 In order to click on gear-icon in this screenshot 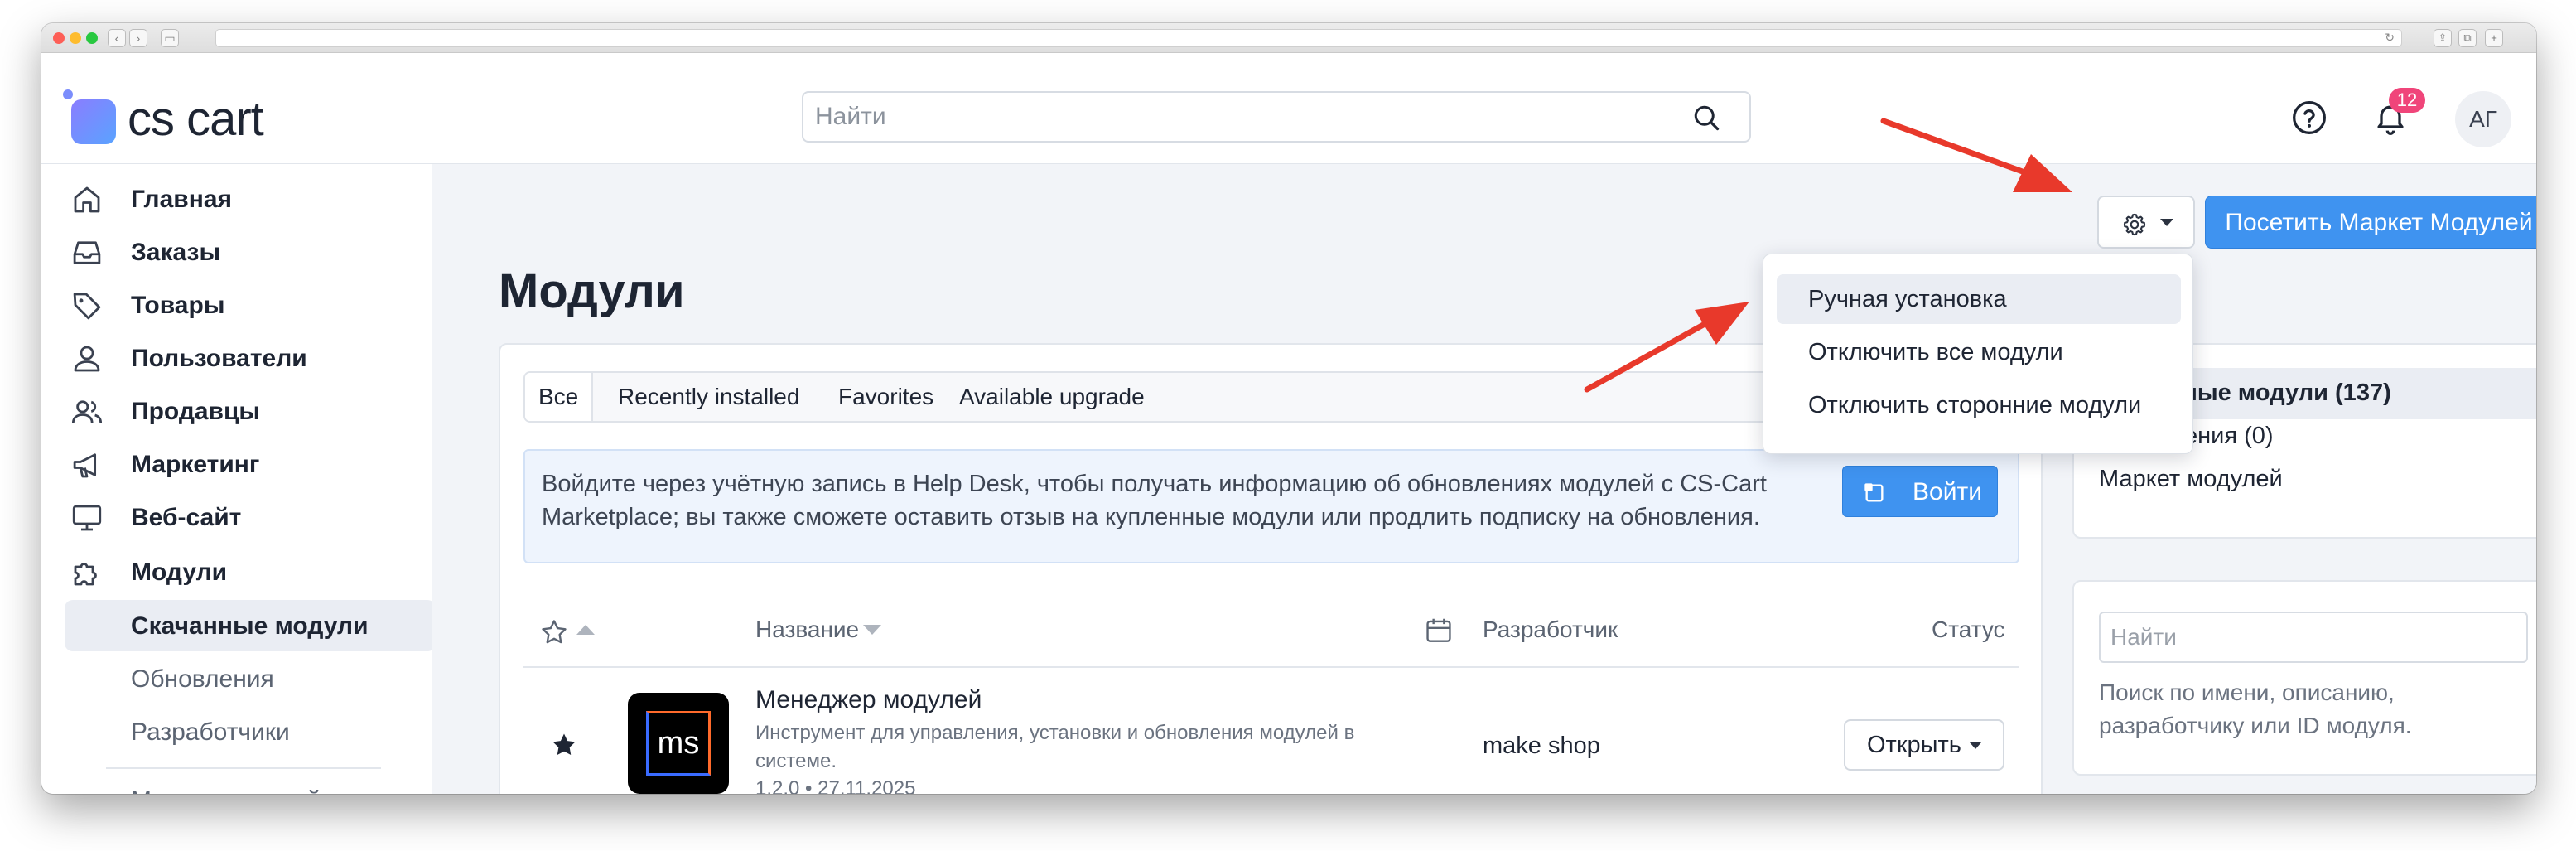, I will do `click(2134, 224)`.